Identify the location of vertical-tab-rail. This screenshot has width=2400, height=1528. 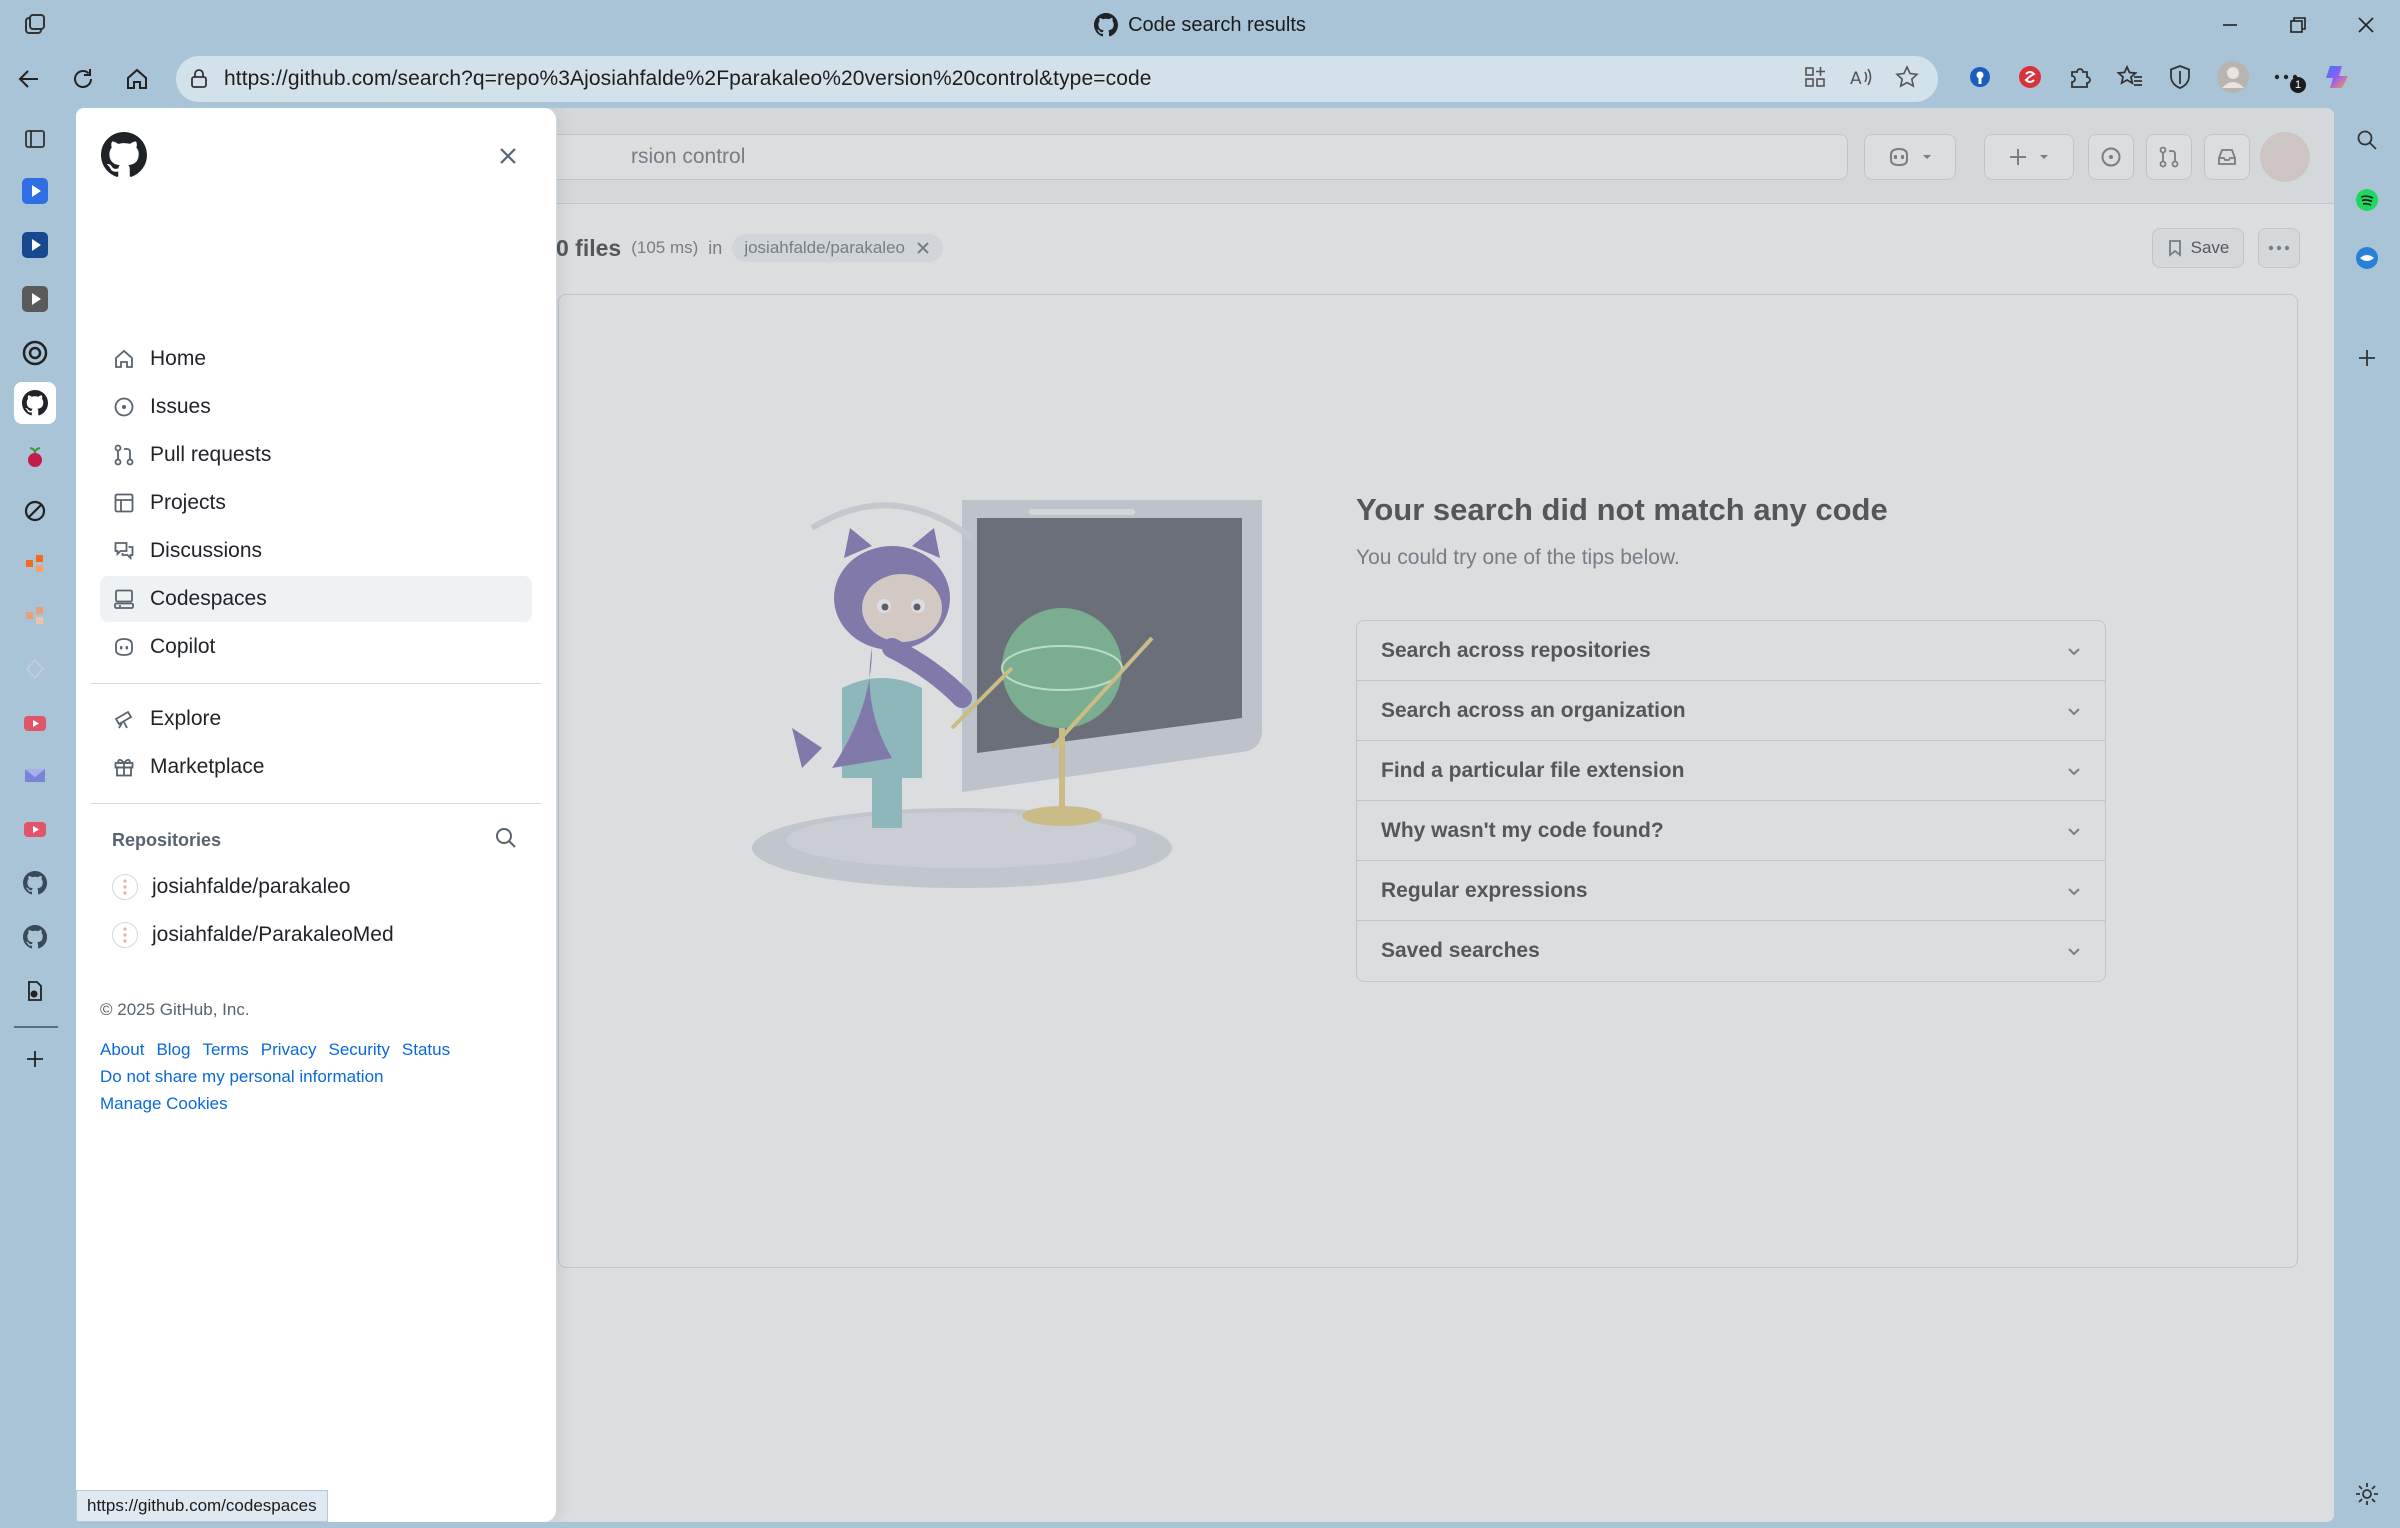
(36, 816).